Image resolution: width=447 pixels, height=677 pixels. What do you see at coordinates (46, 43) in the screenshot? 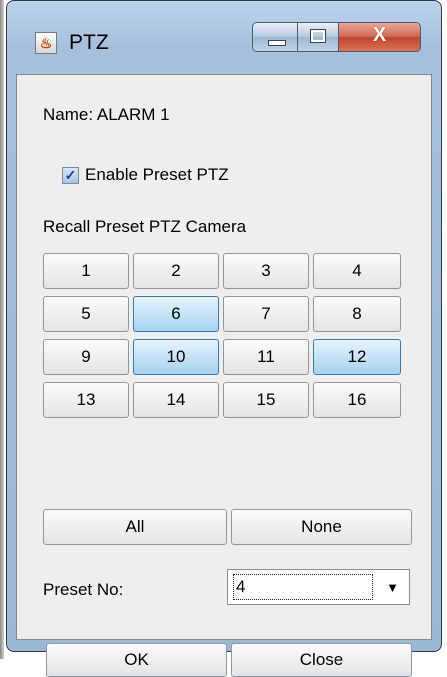
I see `java-app-icon: ♨` at bounding box center [46, 43].